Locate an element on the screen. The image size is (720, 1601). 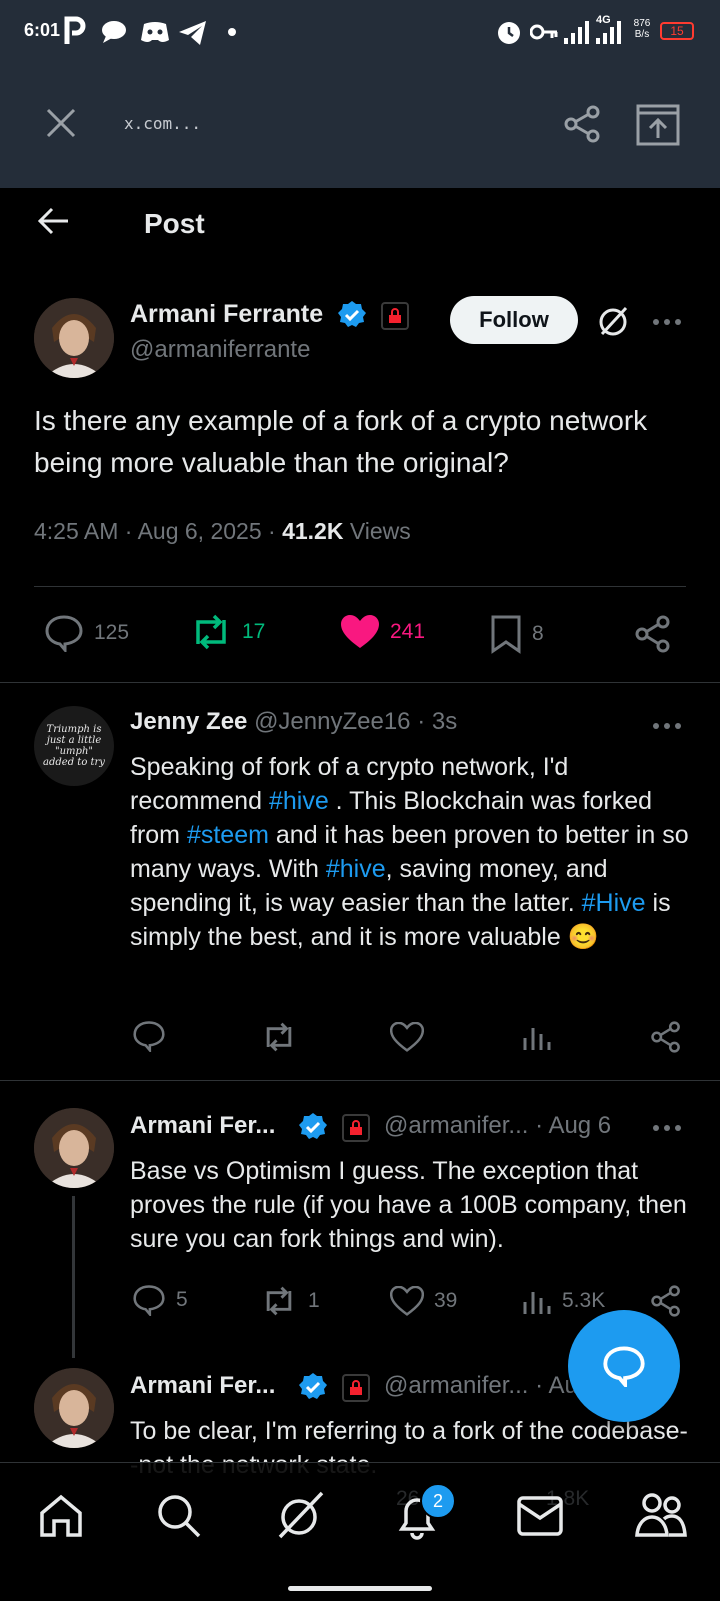
author-handle: @JennyZee16 is located at coordinates (332, 721).